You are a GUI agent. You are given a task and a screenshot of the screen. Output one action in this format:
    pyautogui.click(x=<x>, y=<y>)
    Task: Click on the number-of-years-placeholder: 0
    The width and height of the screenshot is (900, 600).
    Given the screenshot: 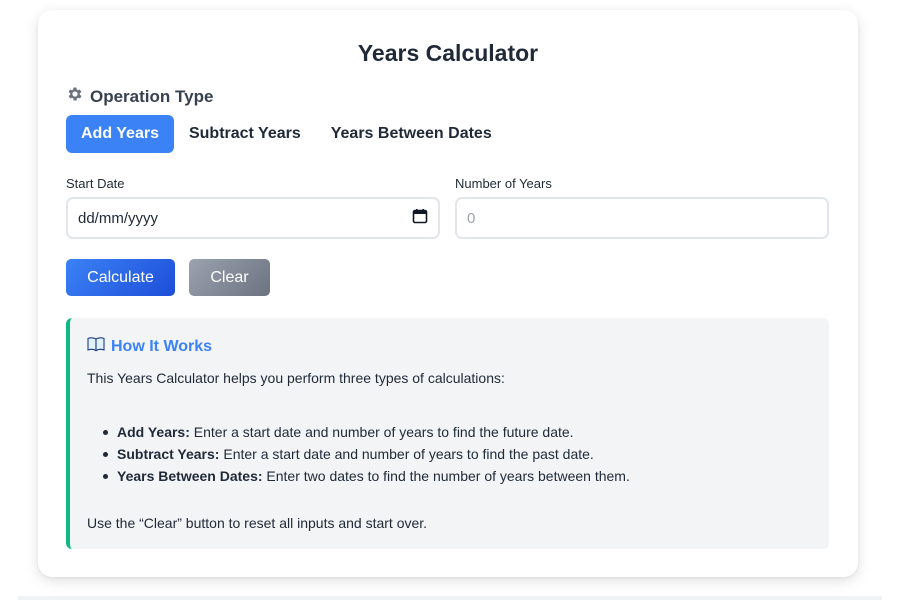 What is the action you would take?
    pyautogui.click(x=471, y=218)
    